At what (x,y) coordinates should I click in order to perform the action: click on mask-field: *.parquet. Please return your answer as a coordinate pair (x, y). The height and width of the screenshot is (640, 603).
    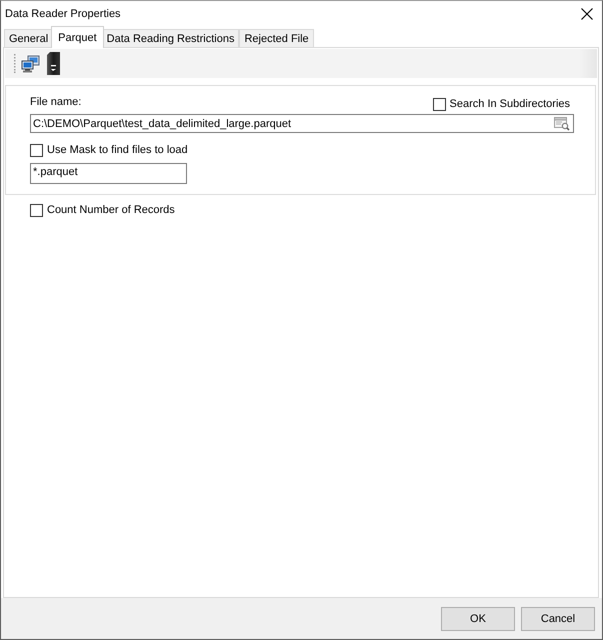
    Looking at the image, I should click on (108, 173).